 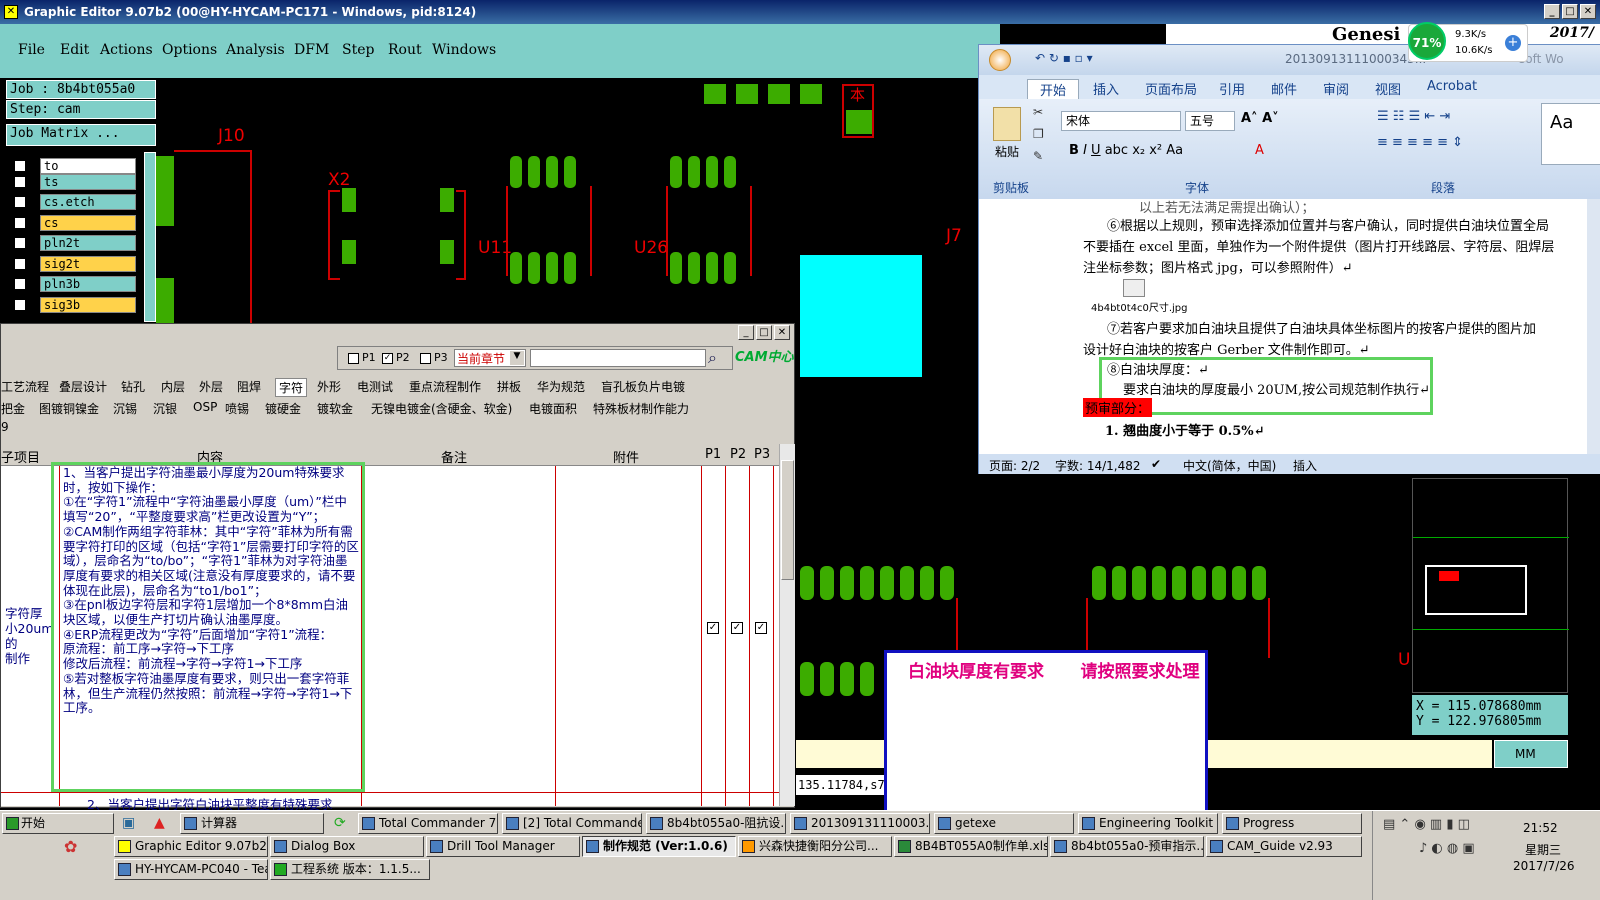 I want to click on row-p3-checkbox: ✓, so click(x=761, y=628).